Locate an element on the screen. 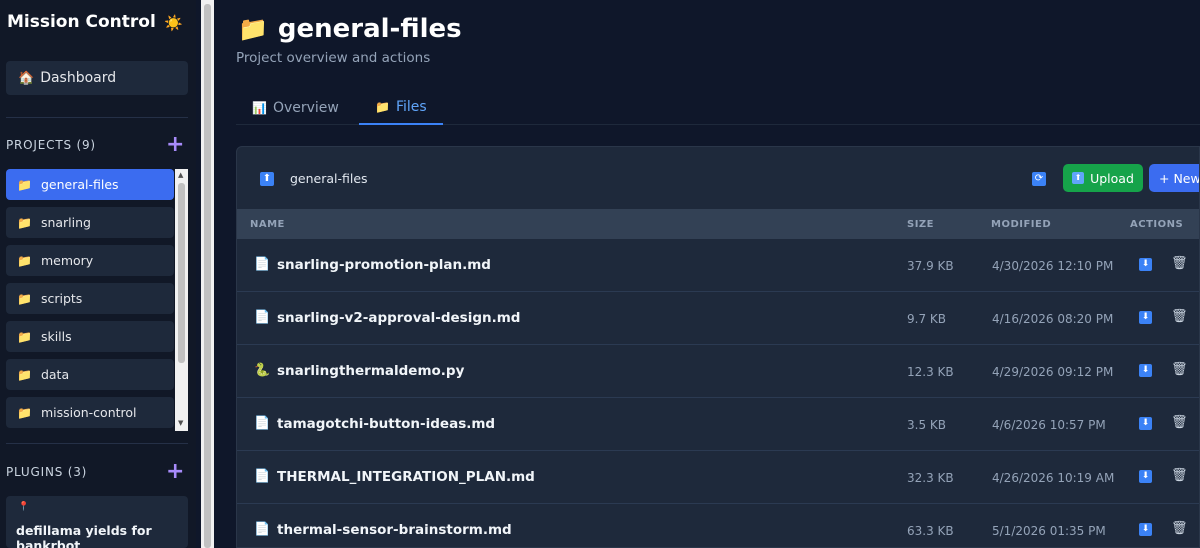 The image size is (1200, 548). upload-button: ⬆ Upload is located at coordinates (1103, 178).